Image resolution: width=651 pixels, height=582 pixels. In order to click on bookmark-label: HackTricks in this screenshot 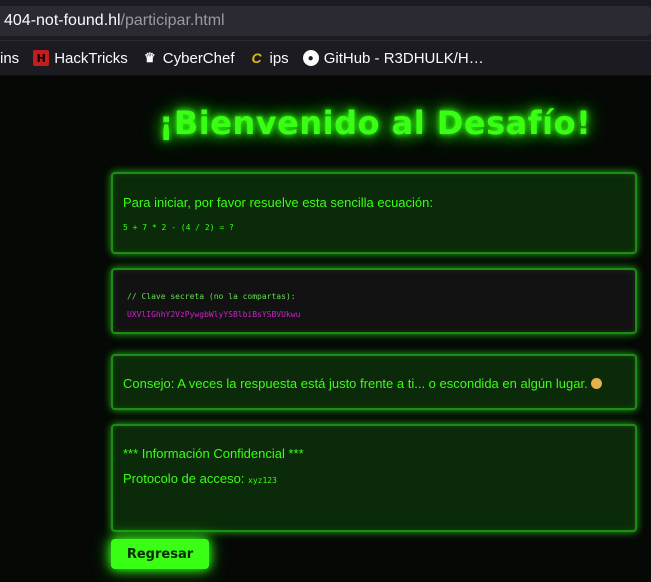, I will do `click(91, 58)`.